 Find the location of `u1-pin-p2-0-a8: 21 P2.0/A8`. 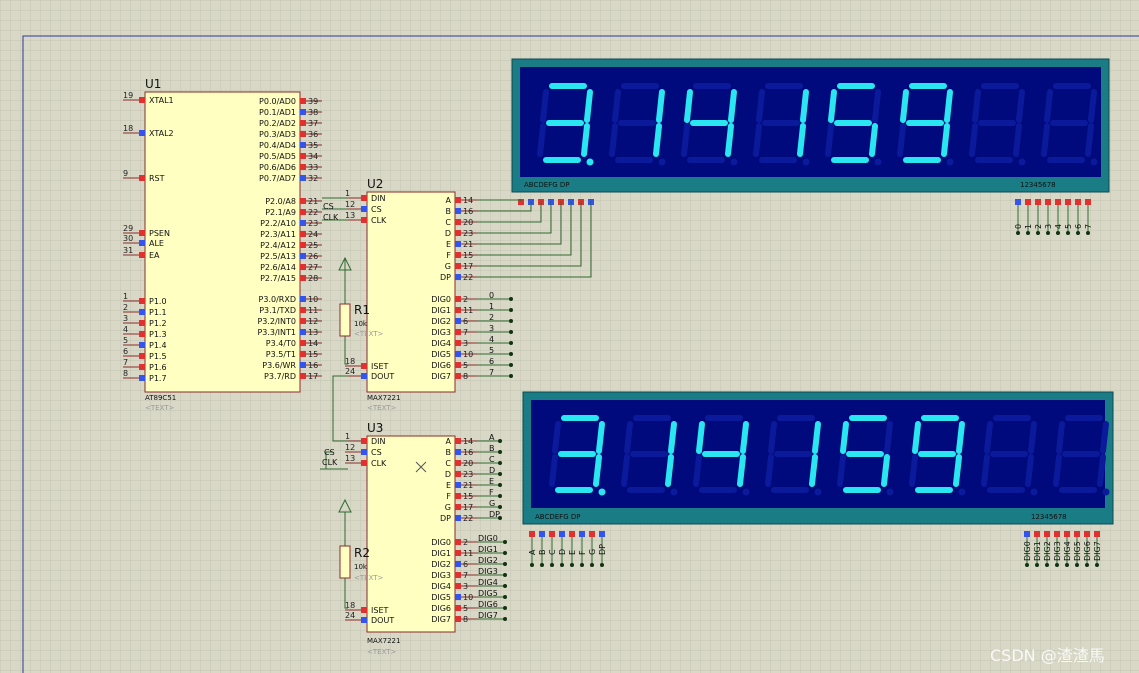

u1-pin-p2-0-a8: 21 P2.0/A8 is located at coordinates (293, 201).